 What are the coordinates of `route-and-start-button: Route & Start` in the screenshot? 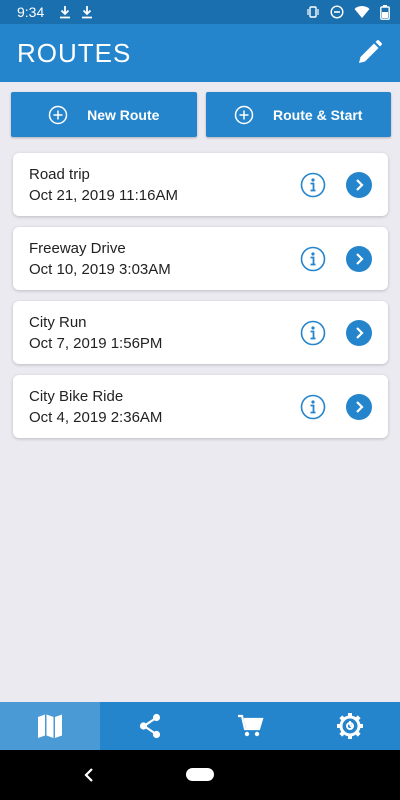 It's located at (298, 114).